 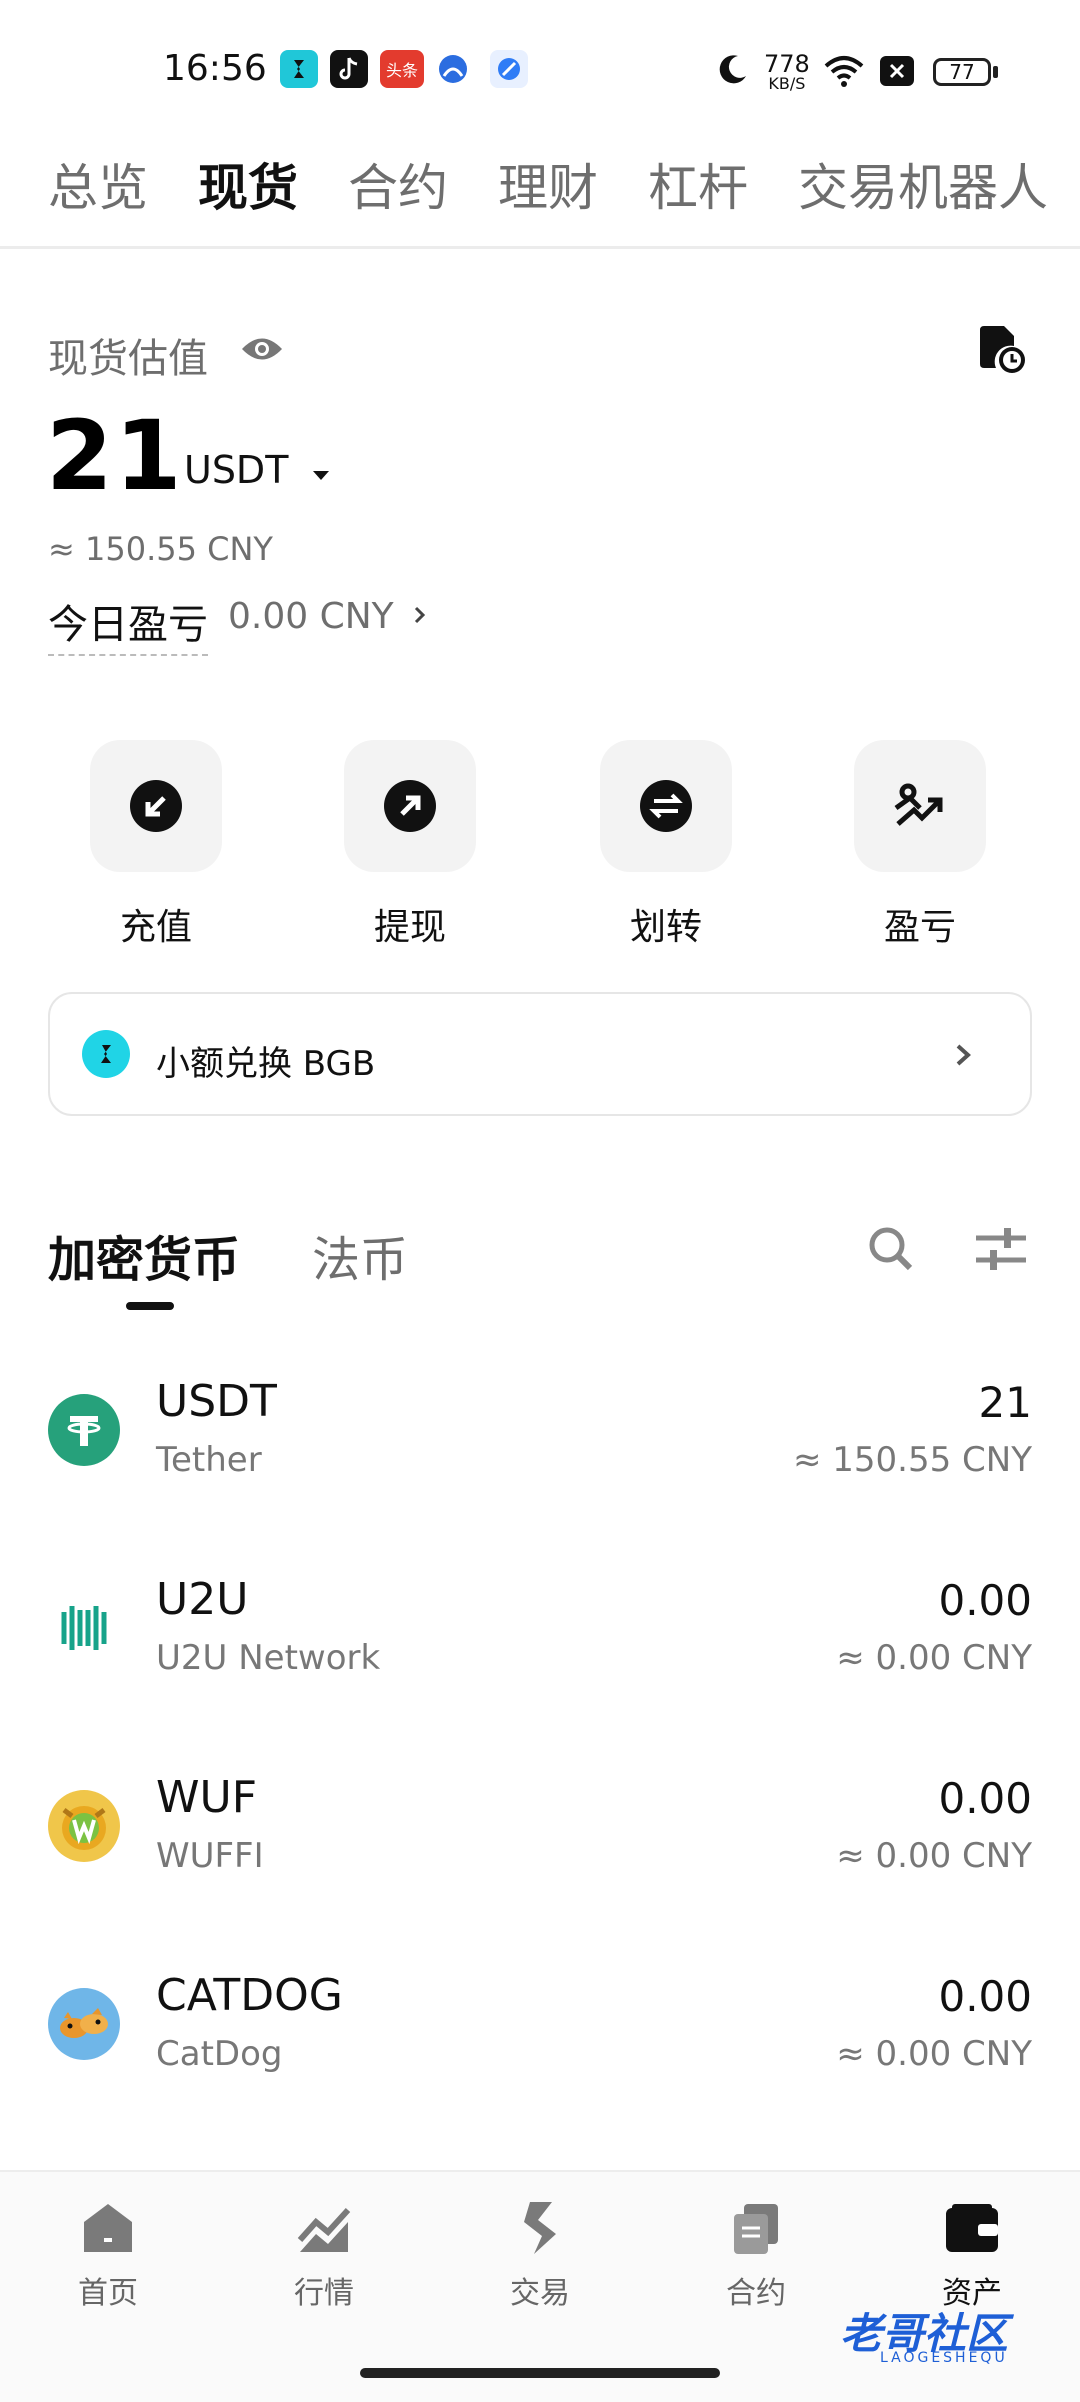 What do you see at coordinates (409, 927) in the screenshot?
I see `withdraw-label: 提现` at bounding box center [409, 927].